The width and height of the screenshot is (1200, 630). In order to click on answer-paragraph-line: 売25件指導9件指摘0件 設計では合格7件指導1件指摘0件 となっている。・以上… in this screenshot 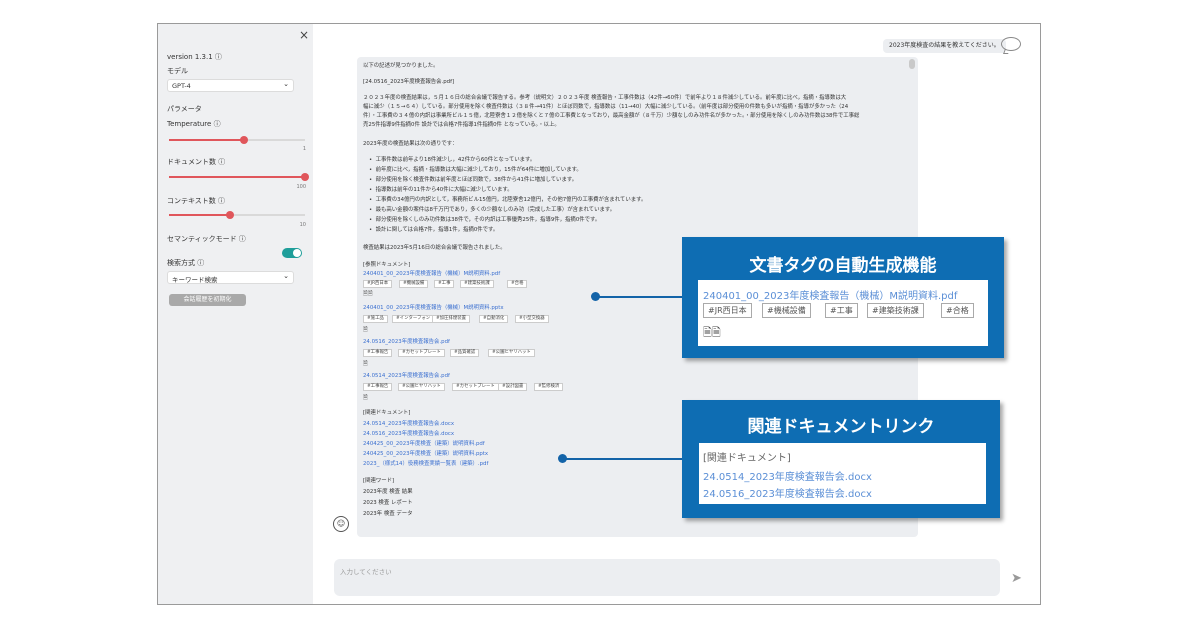, I will do `click(461, 125)`.